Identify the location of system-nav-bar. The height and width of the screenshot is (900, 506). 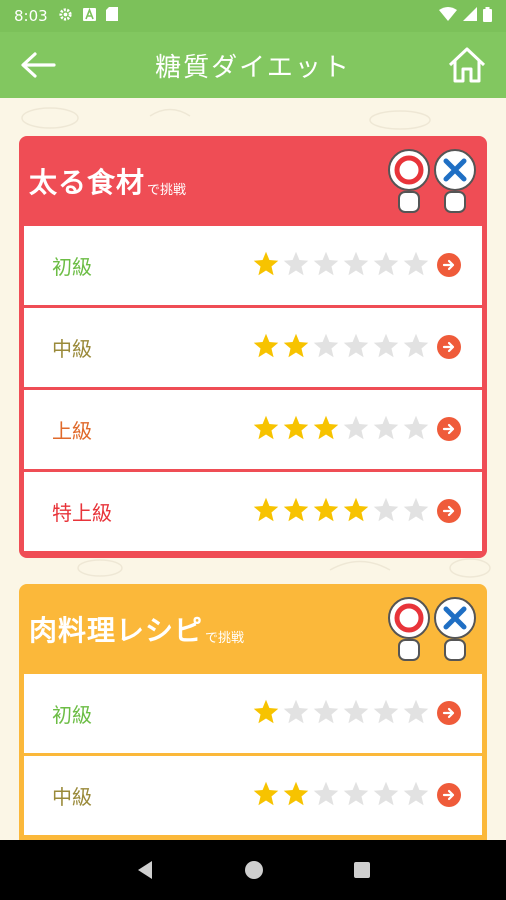
(253, 870).